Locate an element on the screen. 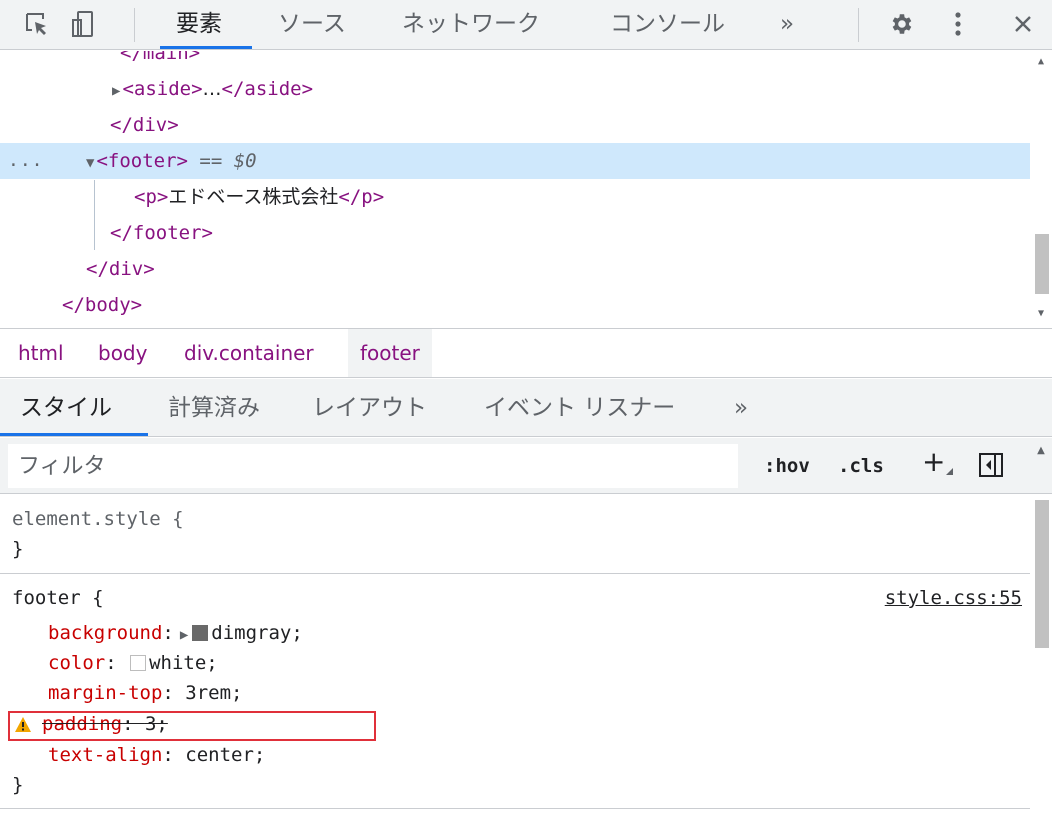 This screenshot has height=814, width=1052. selector-text: element.style { is located at coordinates (98, 519).